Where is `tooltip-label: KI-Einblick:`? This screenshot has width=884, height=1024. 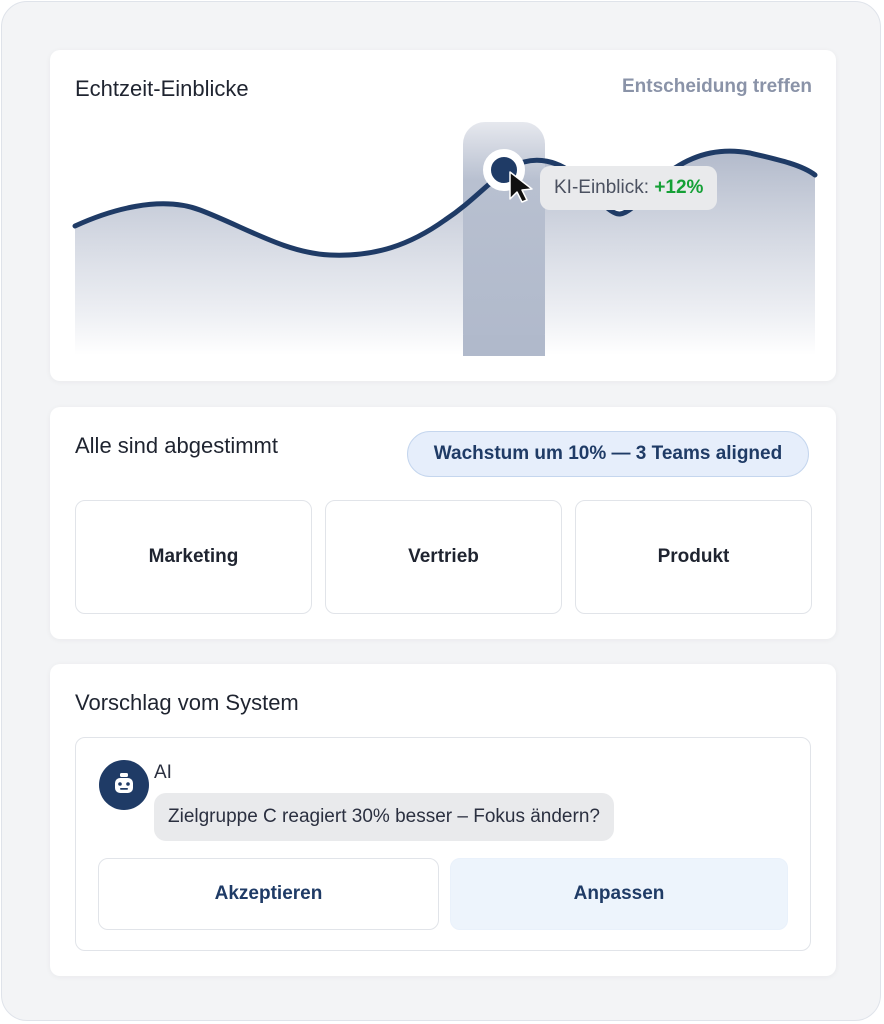
tooltip-label: KI-Einblick: is located at coordinates (602, 187).